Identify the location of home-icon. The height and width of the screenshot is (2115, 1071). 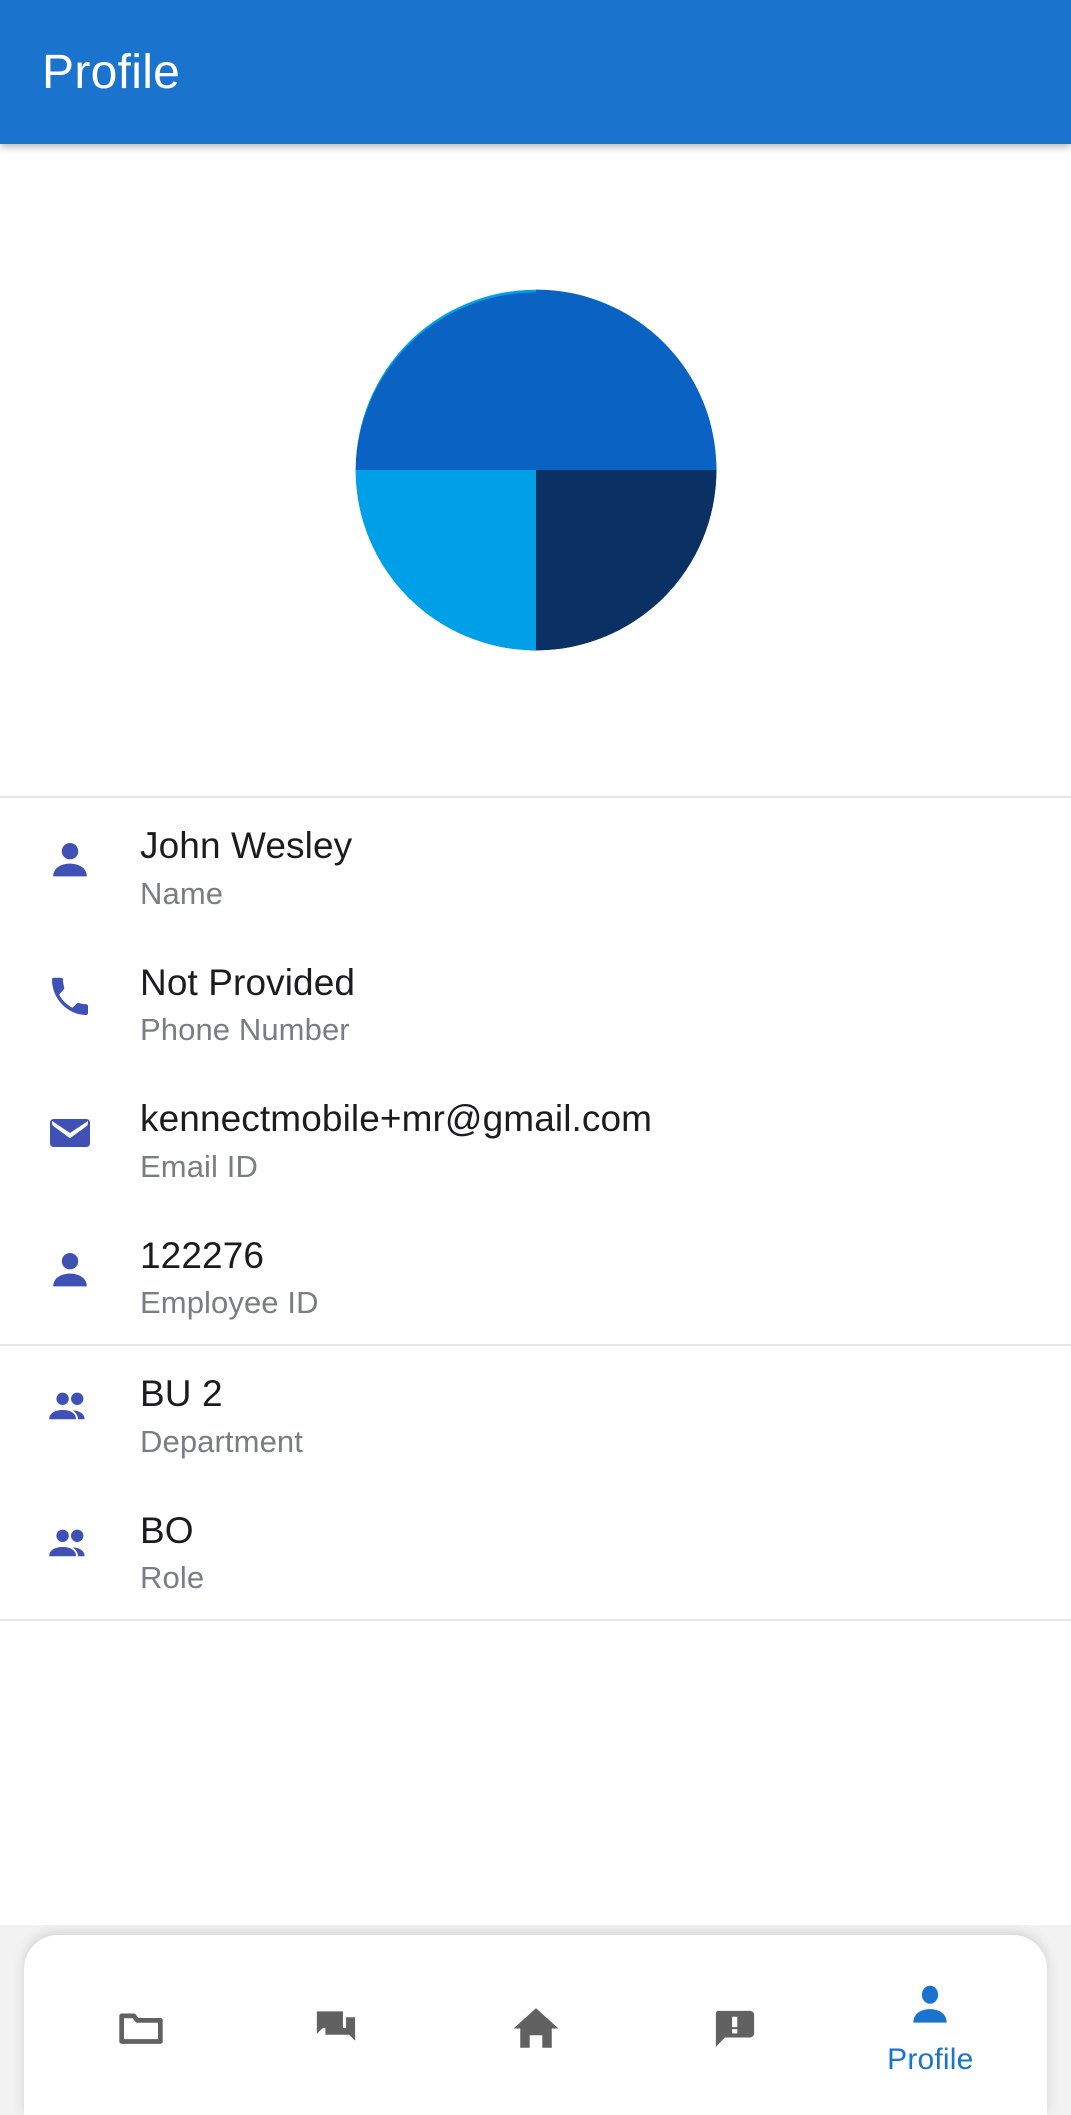
(536, 2028).